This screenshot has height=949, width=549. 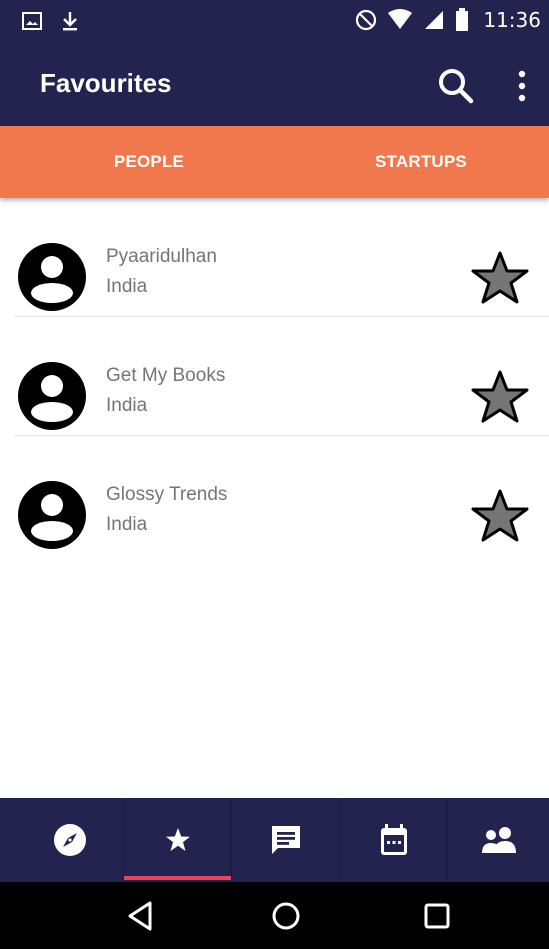 What do you see at coordinates (437, 916) in the screenshot?
I see `recents-icon` at bounding box center [437, 916].